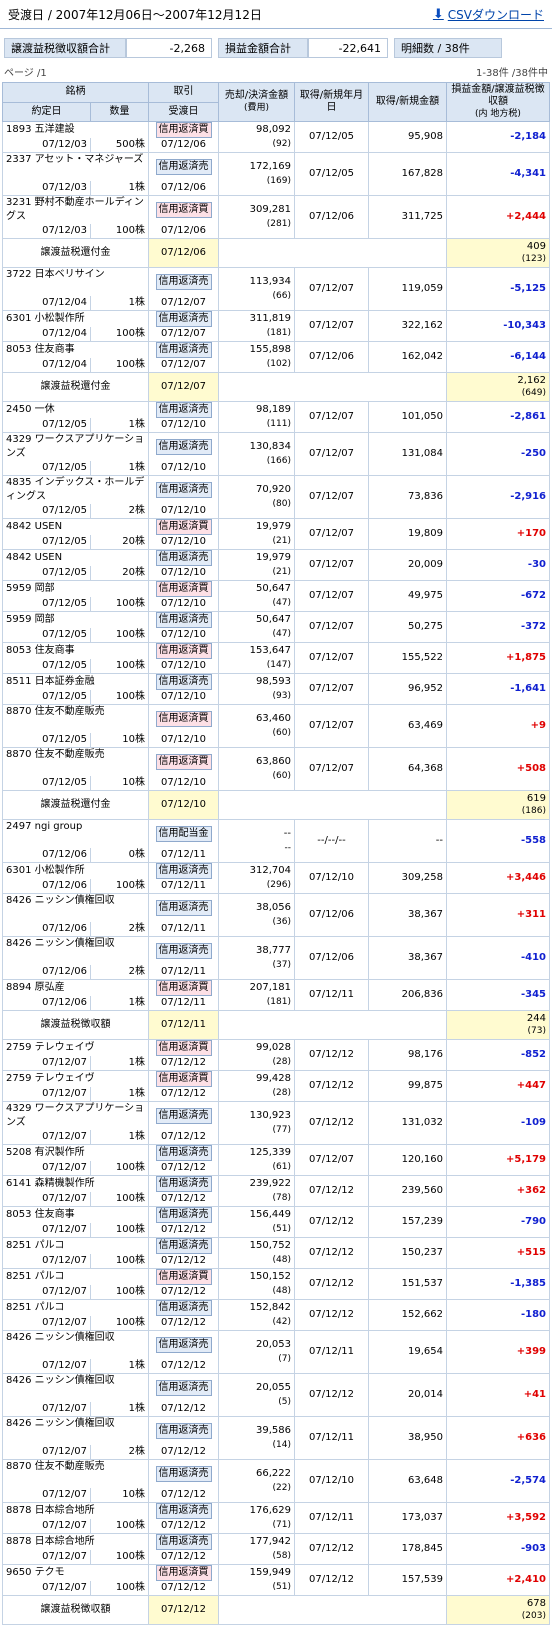  I want to click on sell-amount-cell: 63,460 (60), so click(256, 726).